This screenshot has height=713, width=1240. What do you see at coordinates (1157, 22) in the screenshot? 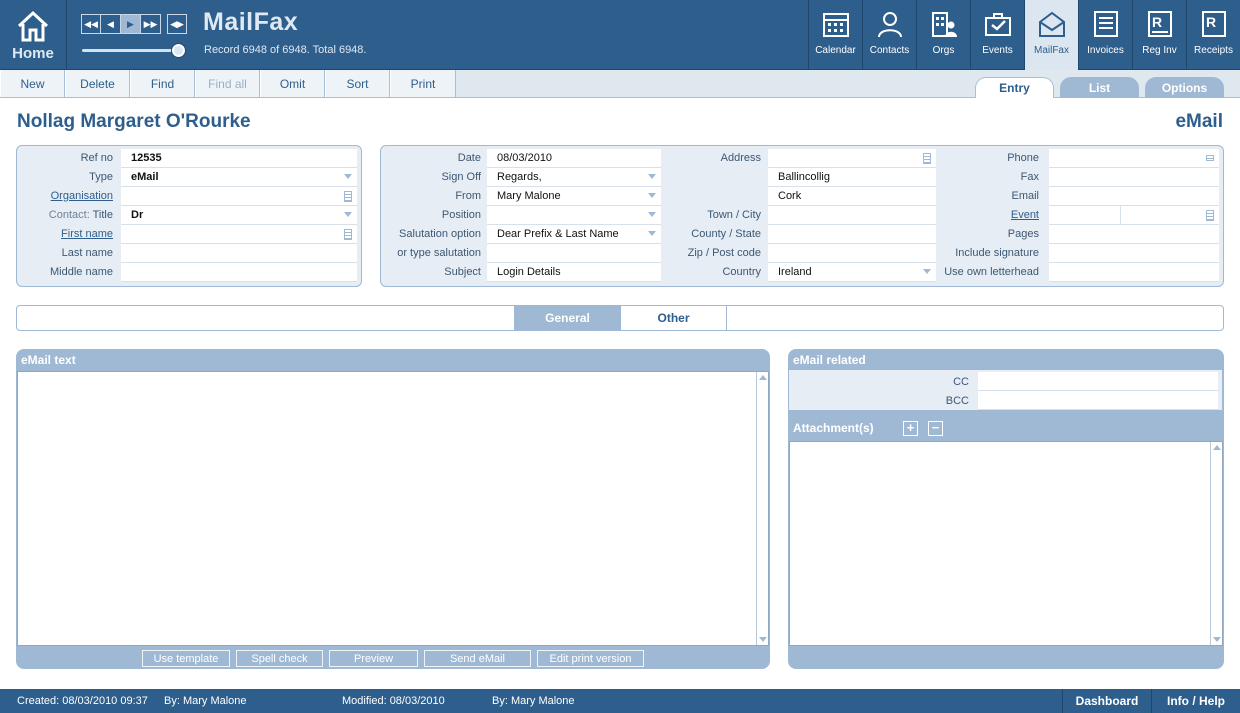
I see `svg-text: R` at bounding box center [1157, 22].